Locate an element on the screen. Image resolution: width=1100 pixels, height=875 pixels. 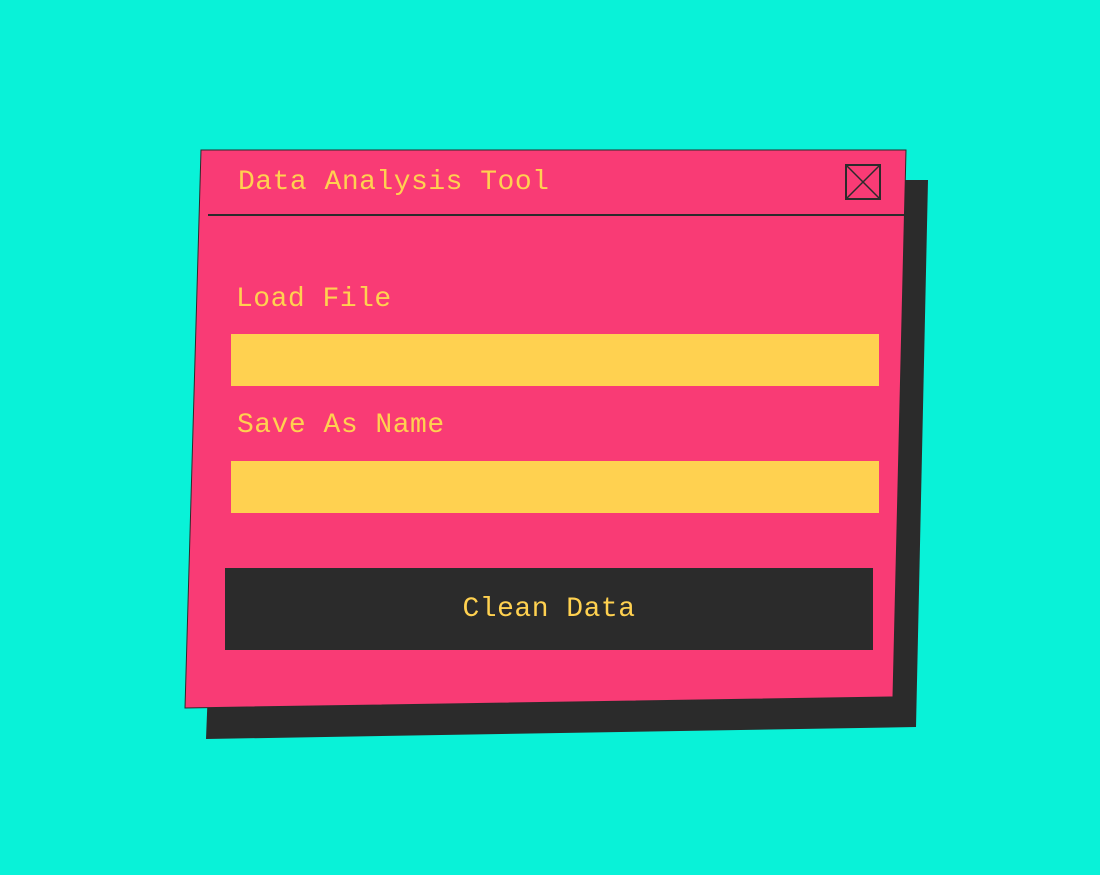
dialog-title: Data Analysis Tool is located at coordinates (394, 182).